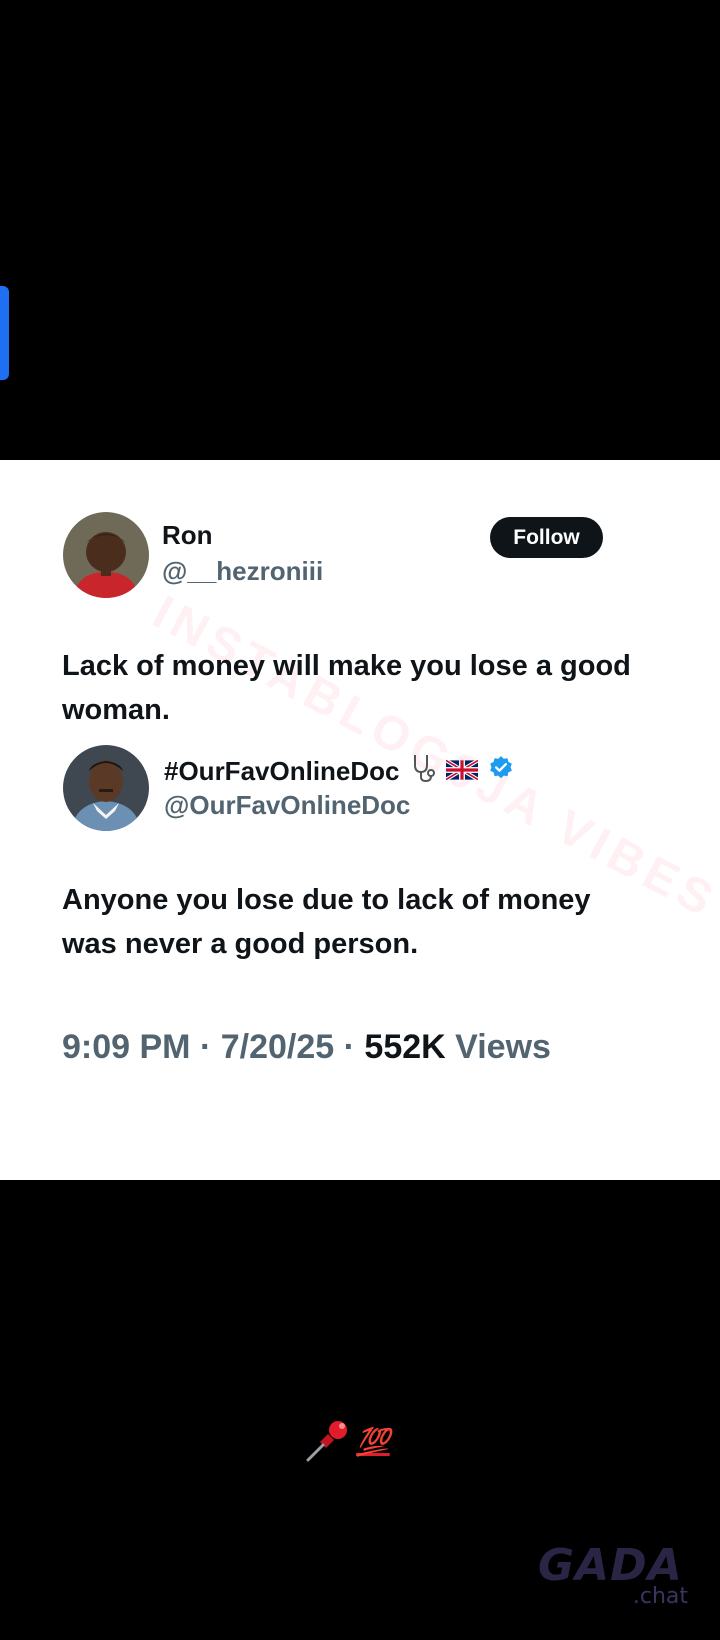 Image resolution: width=720 pixels, height=1640 pixels. I want to click on author-handle: @__hezroniii, so click(242, 571).